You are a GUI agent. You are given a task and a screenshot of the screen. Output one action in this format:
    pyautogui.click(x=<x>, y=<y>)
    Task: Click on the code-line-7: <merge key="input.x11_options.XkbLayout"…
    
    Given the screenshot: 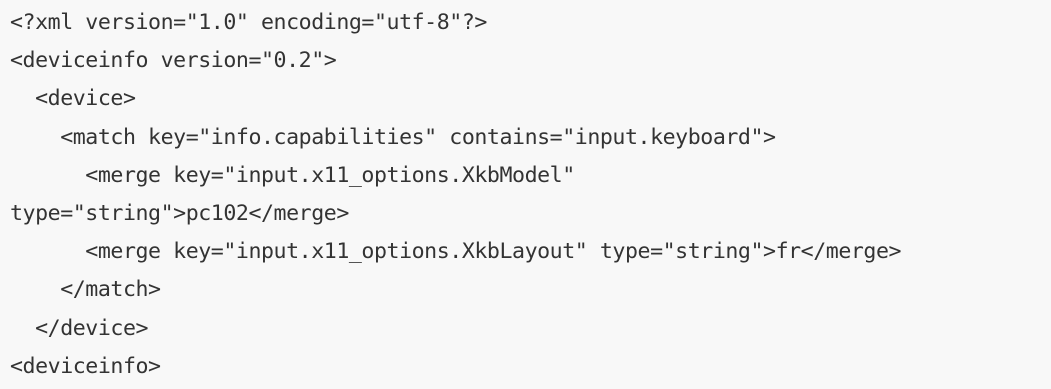 What is the action you would take?
    pyautogui.click(x=456, y=252)
    